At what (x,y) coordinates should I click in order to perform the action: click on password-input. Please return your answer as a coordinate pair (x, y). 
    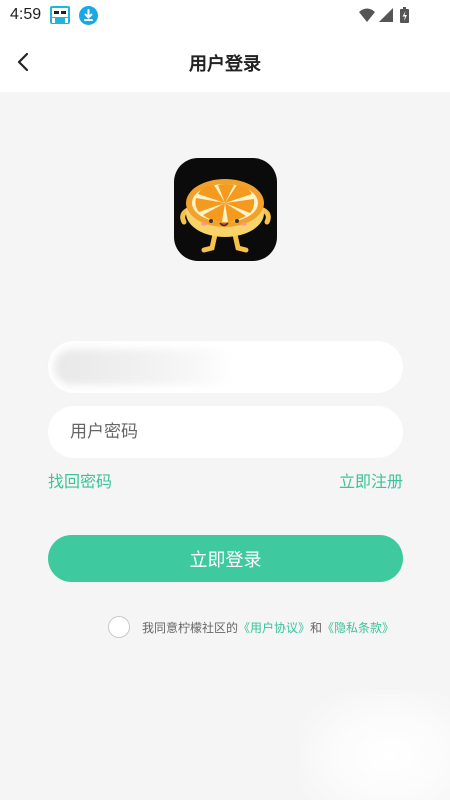
    Looking at the image, I should click on (225, 432).